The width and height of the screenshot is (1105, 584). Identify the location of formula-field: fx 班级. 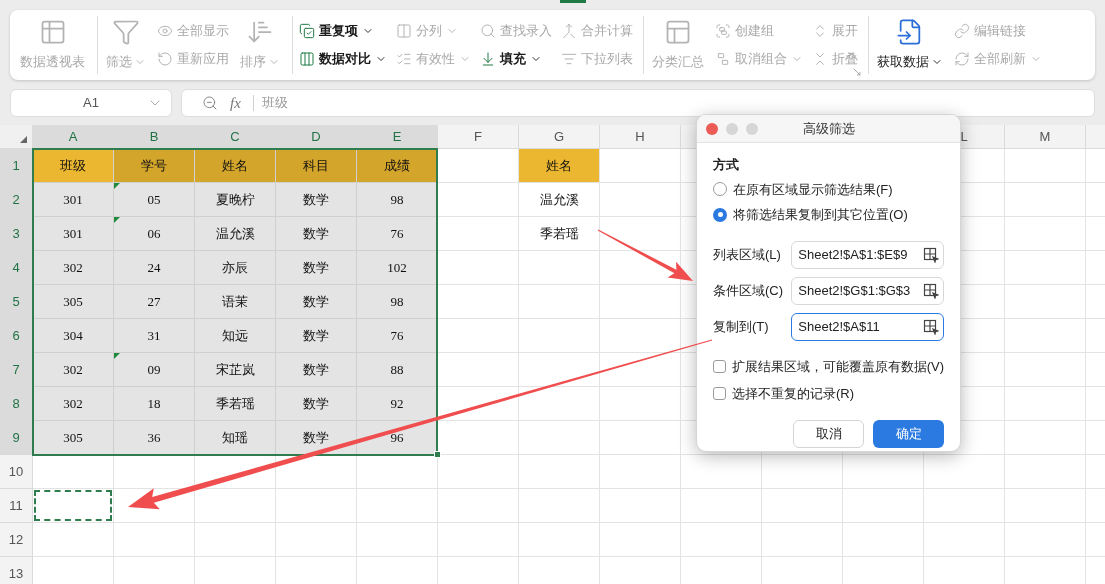
(638, 103).